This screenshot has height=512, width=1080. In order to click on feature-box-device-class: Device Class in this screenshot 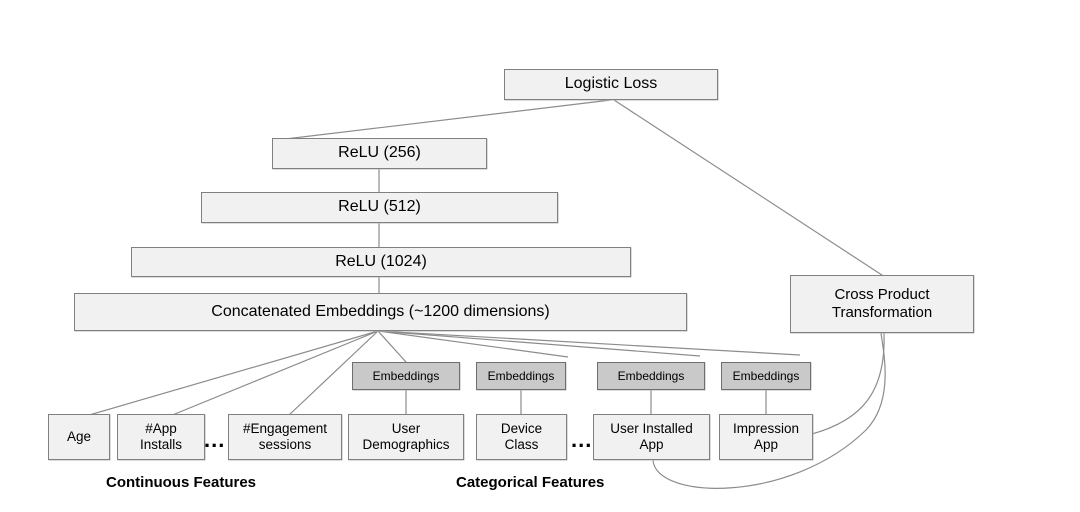, I will do `click(521, 437)`.